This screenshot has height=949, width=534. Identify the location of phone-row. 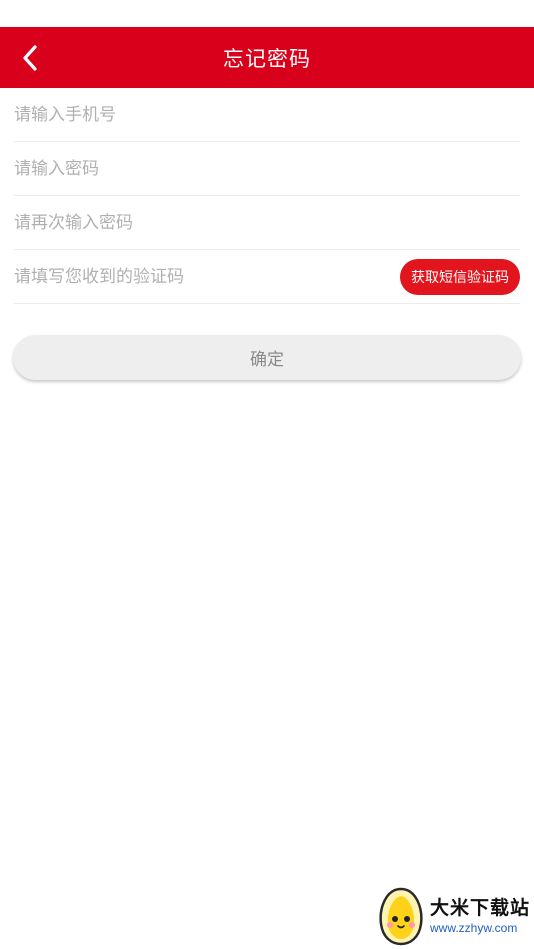
(267, 115).